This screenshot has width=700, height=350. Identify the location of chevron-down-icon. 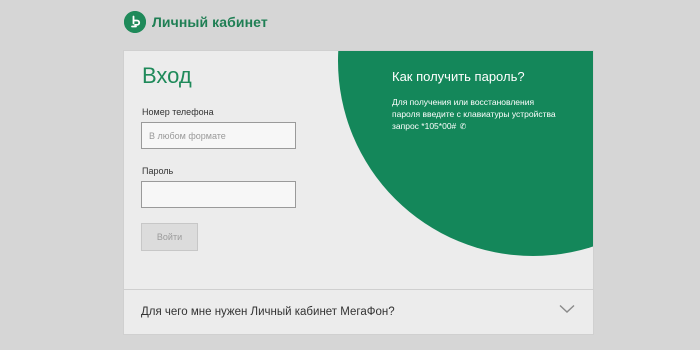
(567, 308).